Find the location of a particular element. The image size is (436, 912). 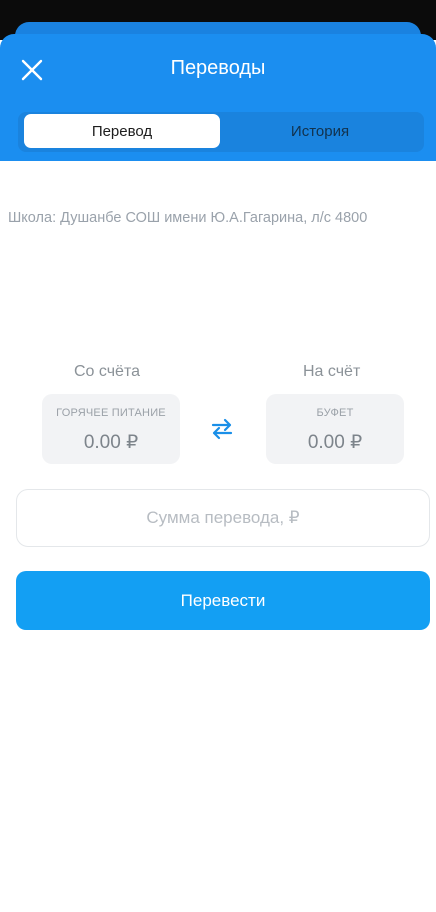

to-account-label: На счёт is located at coordinates (332, 371).